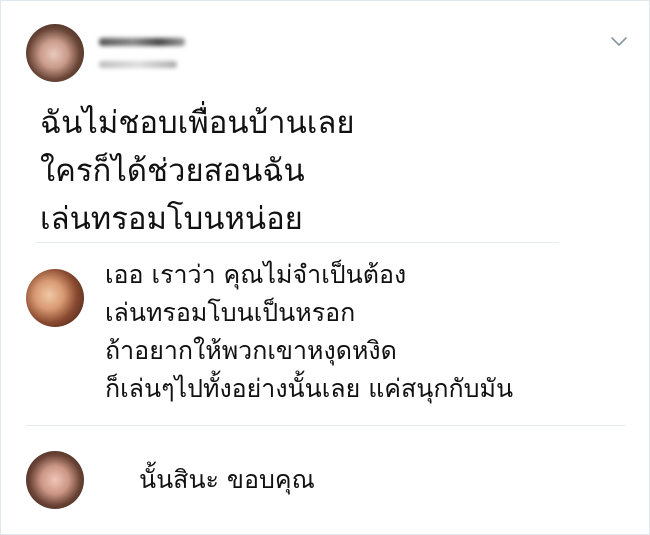  What do you see at coordinates (55, 298) in the screenshot?
I see `reply-avatar` at bounding box center [55, 298].